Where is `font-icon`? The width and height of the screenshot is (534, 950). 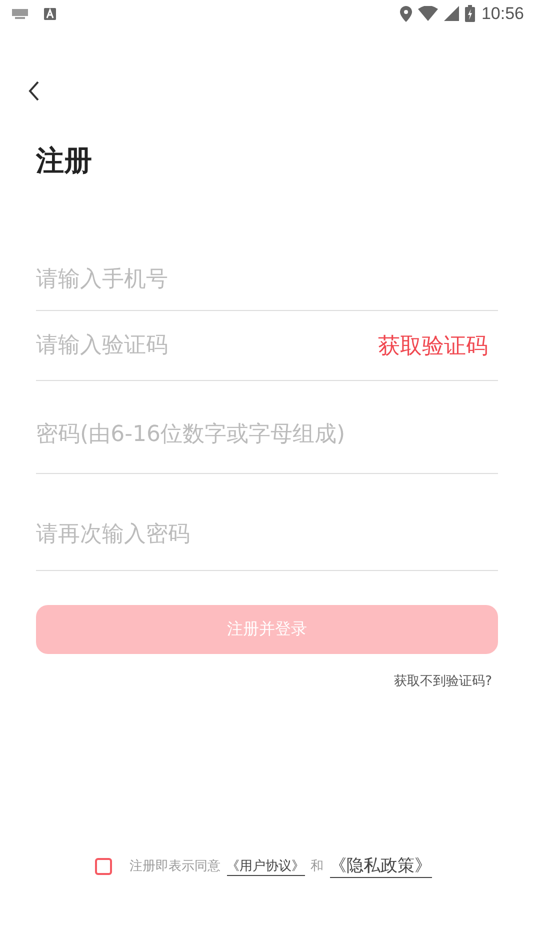 font-icon is located at coordinates (50, 14).